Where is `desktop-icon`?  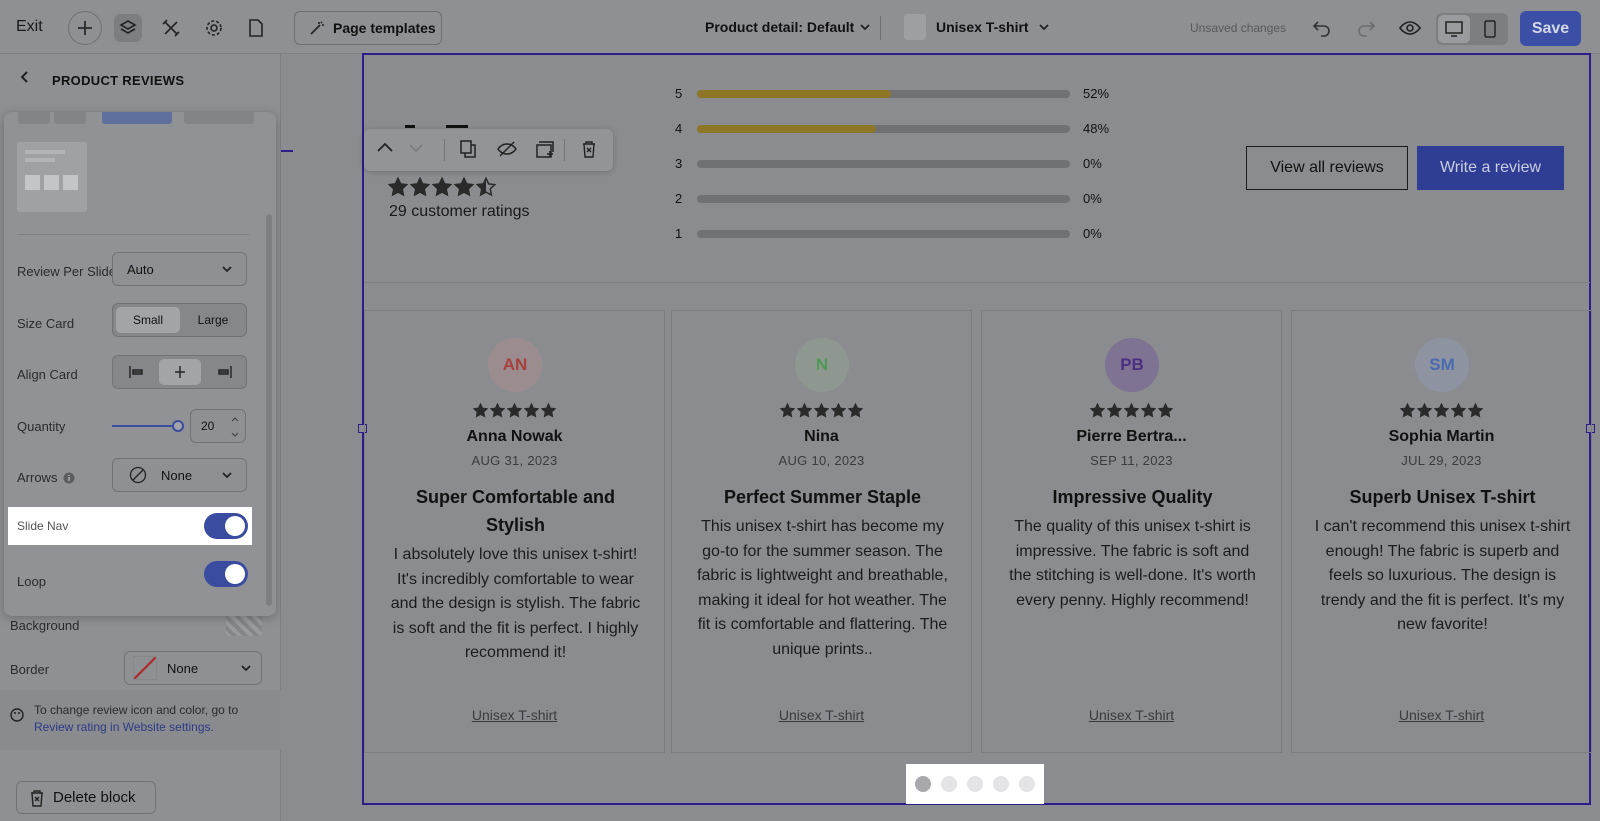
desktop-icon is located at coordinates (1454, 29).